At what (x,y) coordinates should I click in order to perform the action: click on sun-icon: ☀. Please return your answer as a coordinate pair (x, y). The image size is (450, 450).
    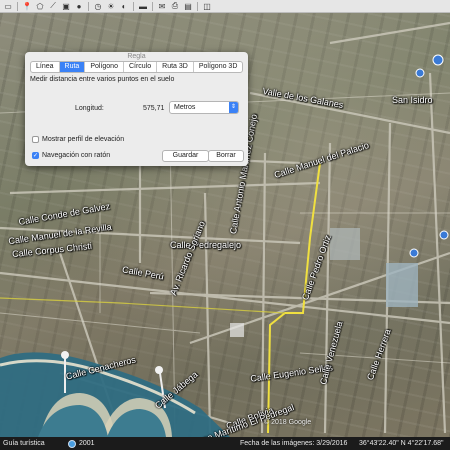
    Looking at the image, I should click on (111, 6).